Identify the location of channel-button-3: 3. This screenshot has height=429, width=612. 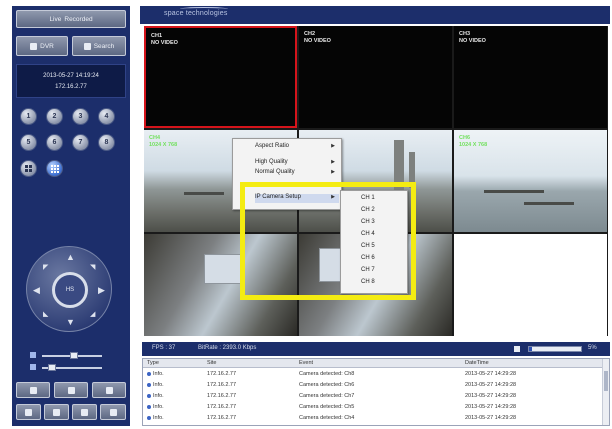
(80, 116).